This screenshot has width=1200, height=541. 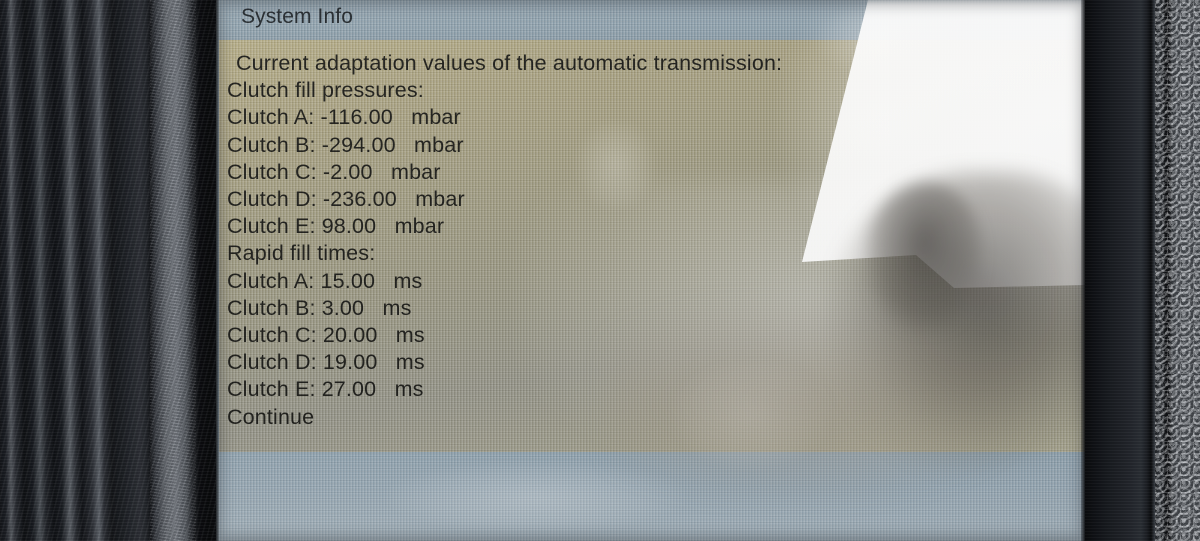 What do you see at coordinates (326, 362) in the screenshot?
I see `time-row-clutch-d: Clutch D: 19.00 ms` at bounding box center [326, 362].